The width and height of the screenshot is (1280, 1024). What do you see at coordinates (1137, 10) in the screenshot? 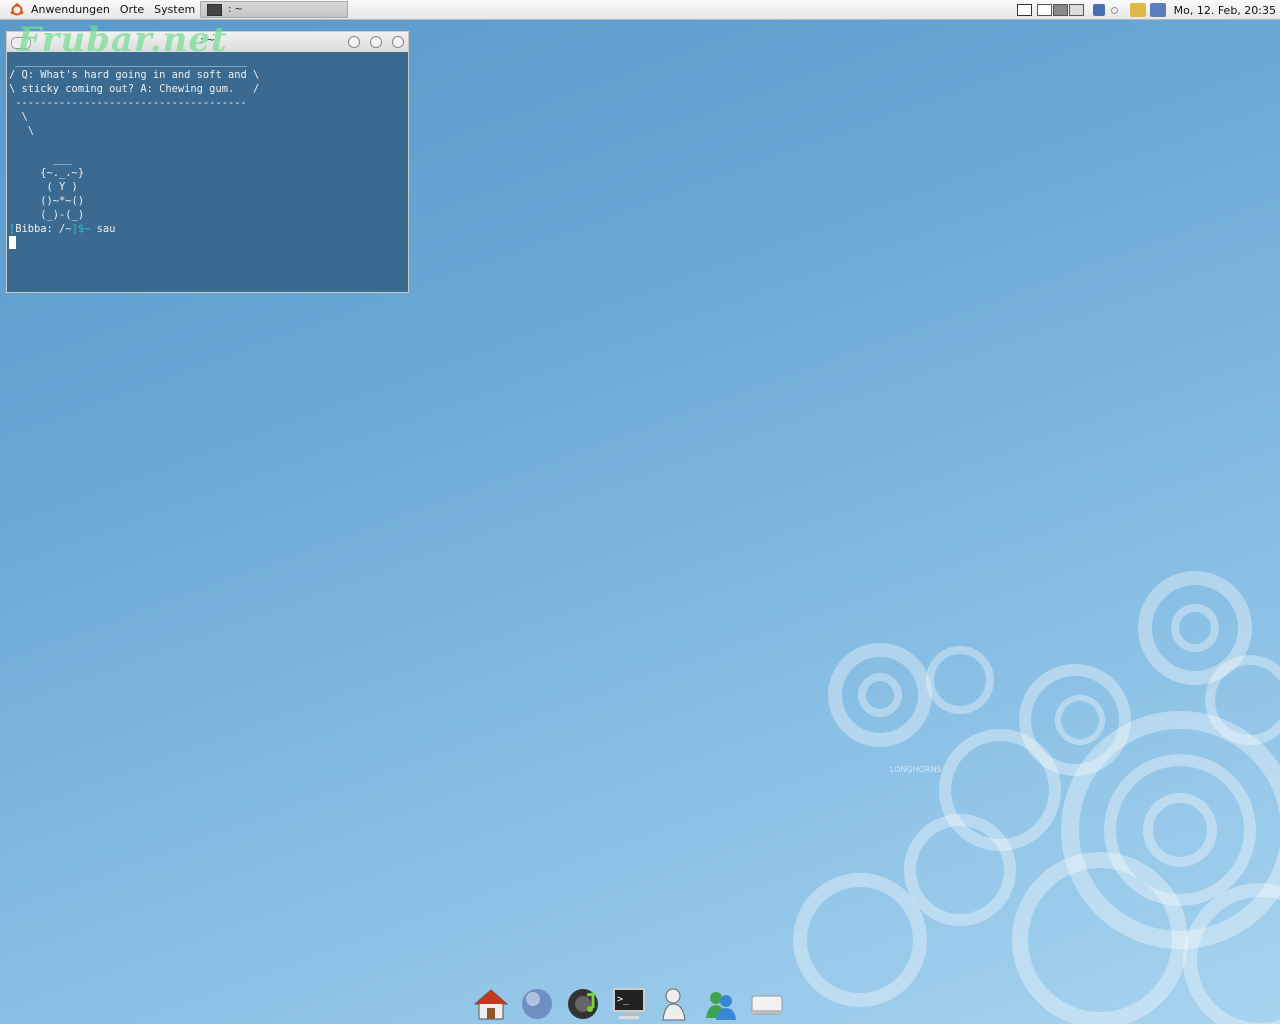
I see `notification-icon` at bounding box center [1137, 10].